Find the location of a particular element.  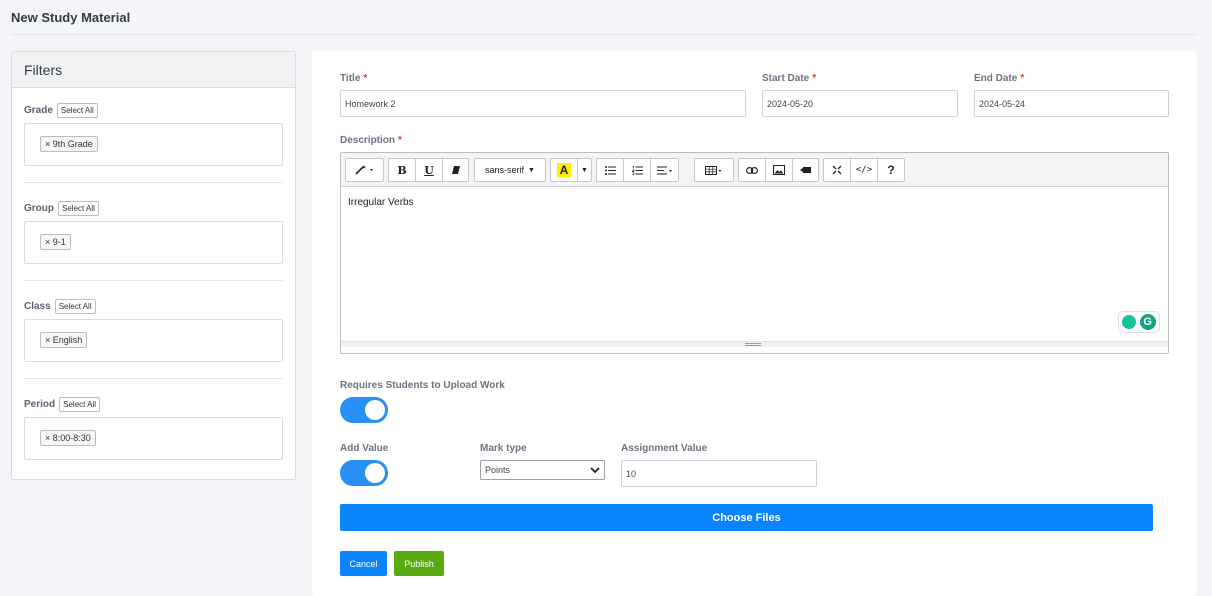

add-value-toggle is located at coordinates (364, 473).